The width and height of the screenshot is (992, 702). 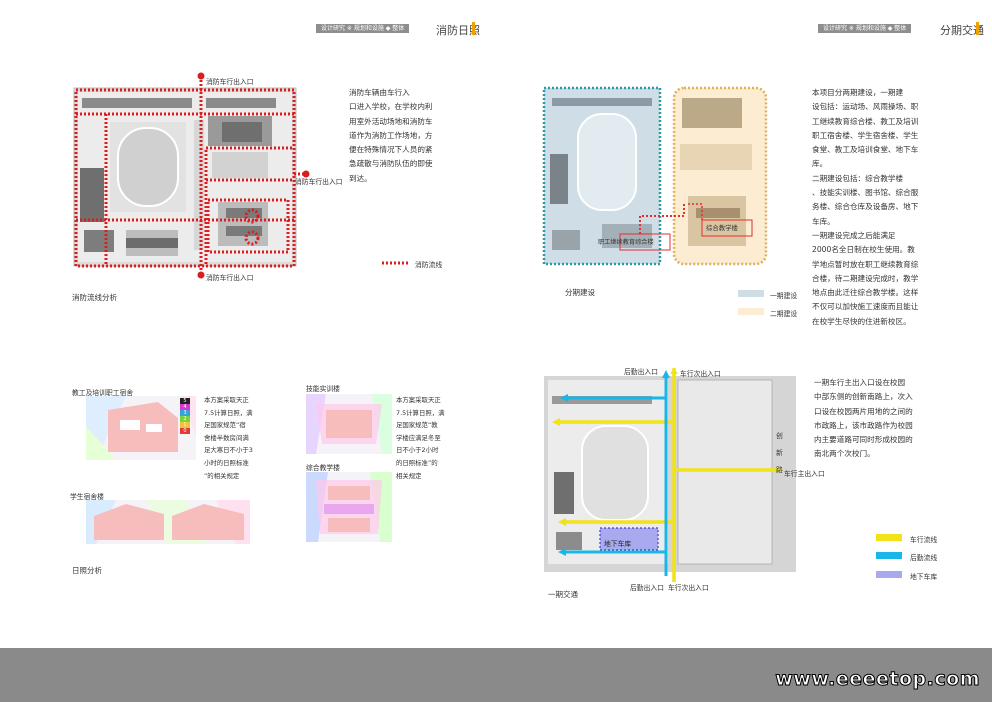 I want to click on fire-entrance-top-label: 消防车行出入口, so click(x=230, y=82).